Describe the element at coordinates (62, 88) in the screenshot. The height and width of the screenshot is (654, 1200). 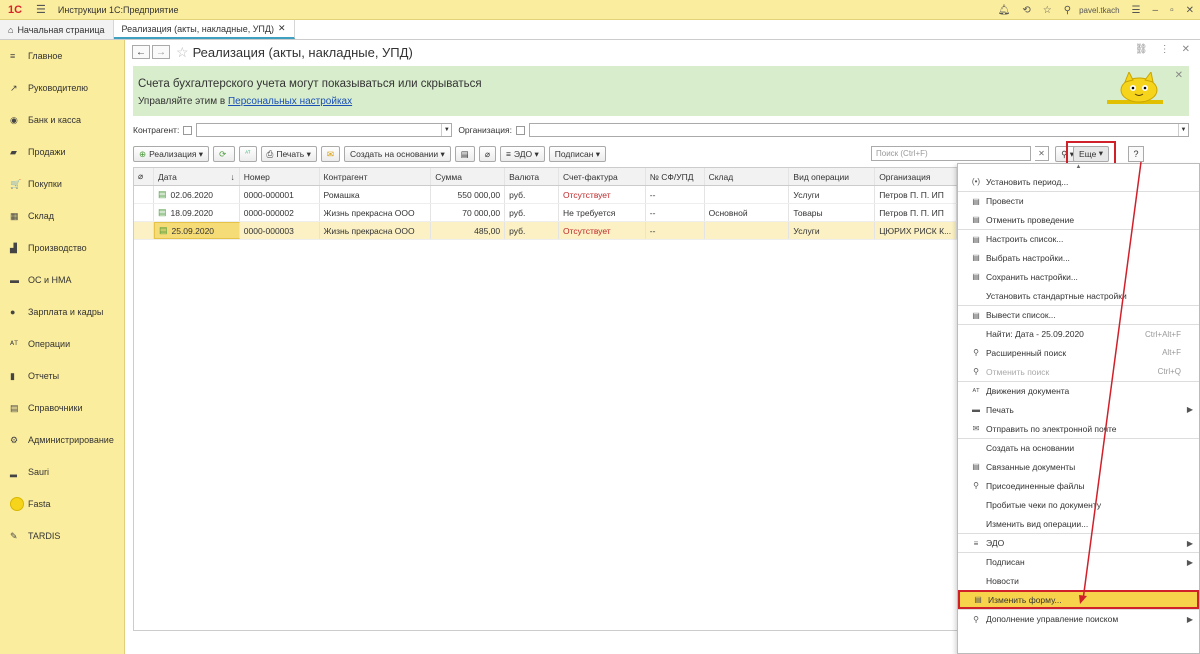
I see `sidebar-item-manager: ↗ Руководителю` at that location.